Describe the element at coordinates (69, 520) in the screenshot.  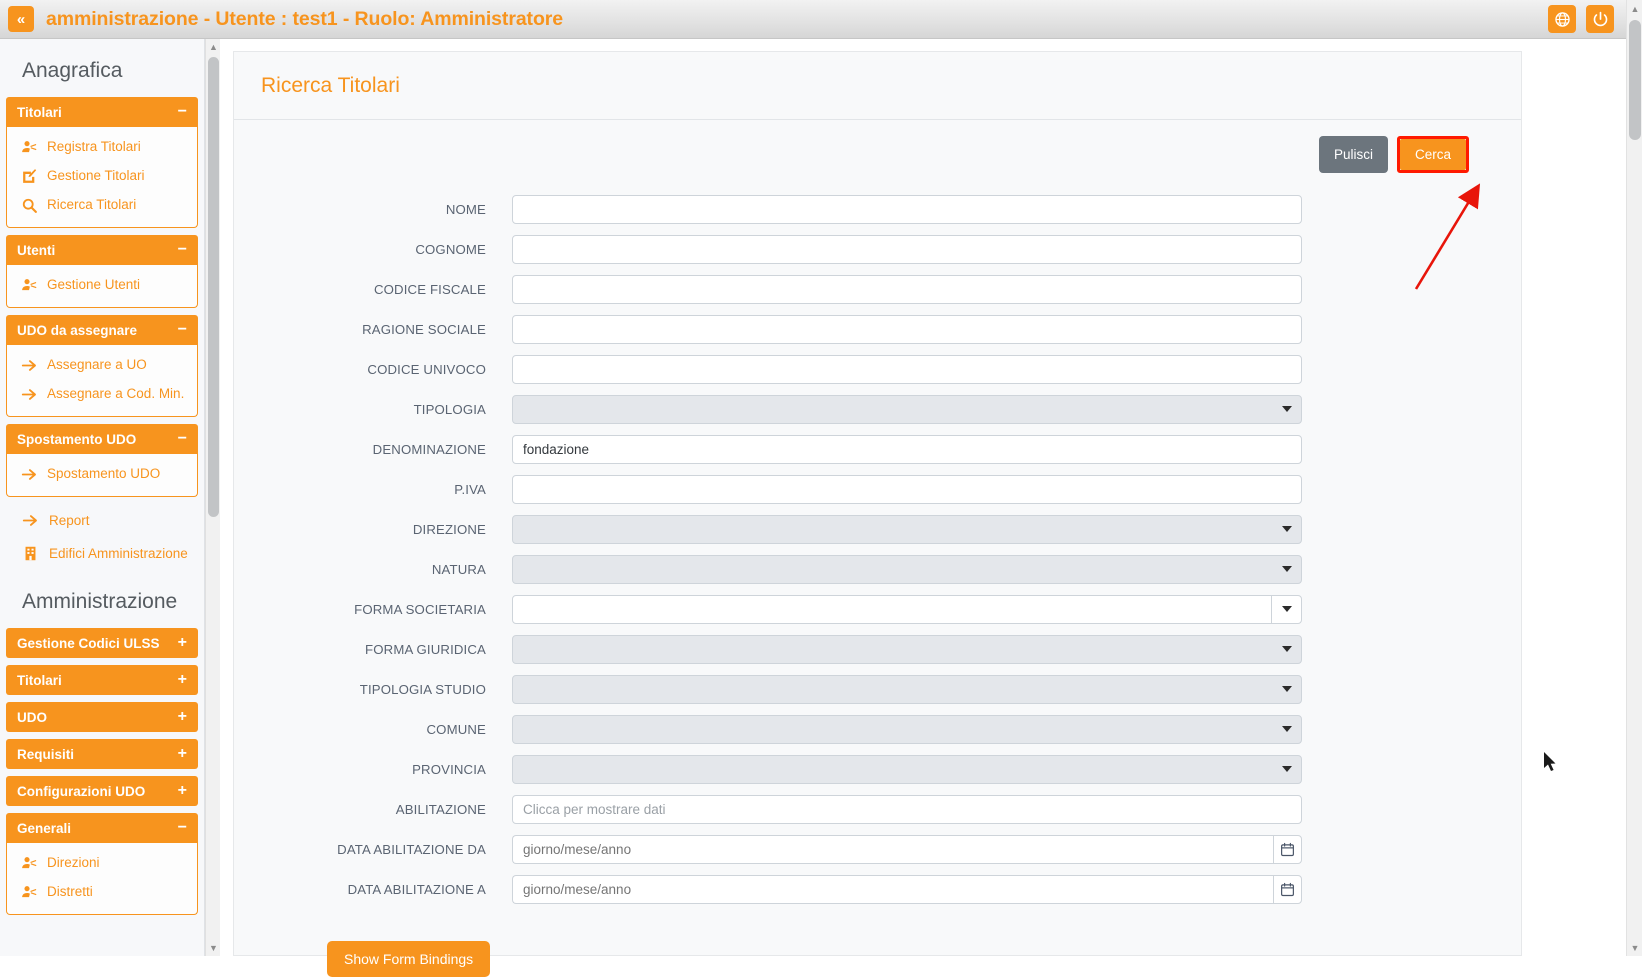
I see `sidebar-item-label: Report` at that location.